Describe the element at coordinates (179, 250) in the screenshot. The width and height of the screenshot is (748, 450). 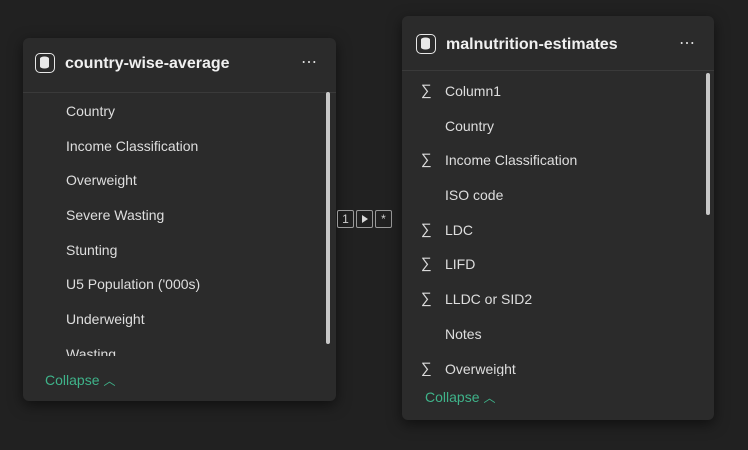
I see `field-row: Stunting` at that location.